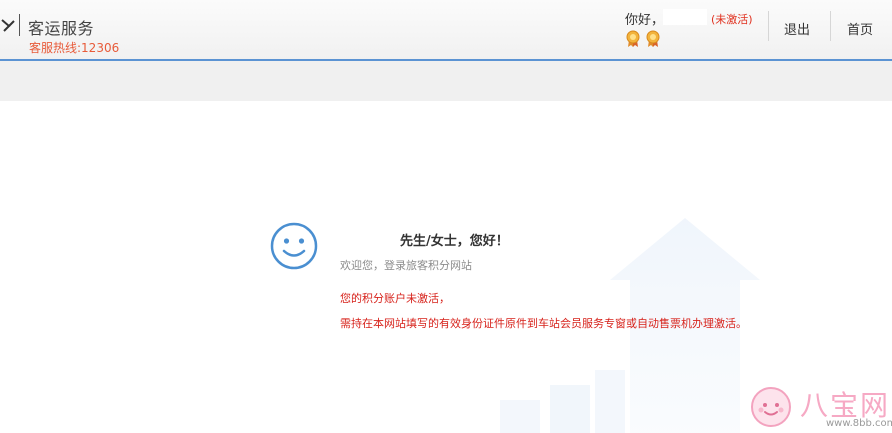 This screenshot has width=892, height=433. Describe the element at coordinates (294, 246) in the screenshot. I see `smiley-icon` at that location.